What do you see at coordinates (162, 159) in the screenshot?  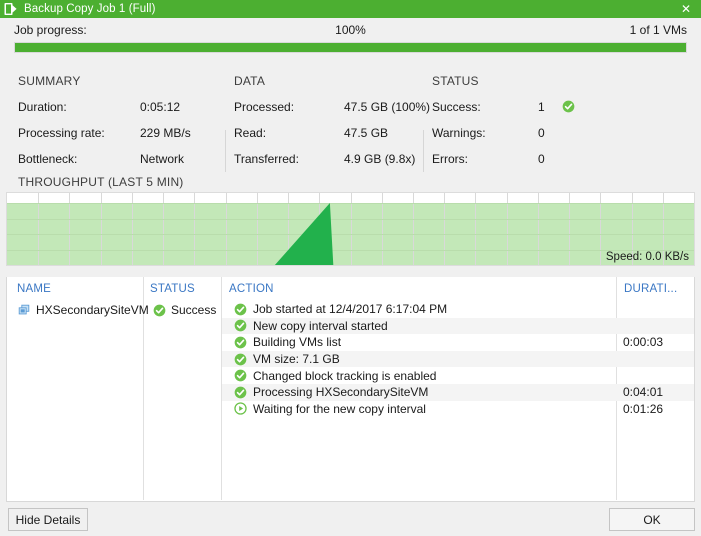 I see `value: Network` at bounding box center [162, 159].